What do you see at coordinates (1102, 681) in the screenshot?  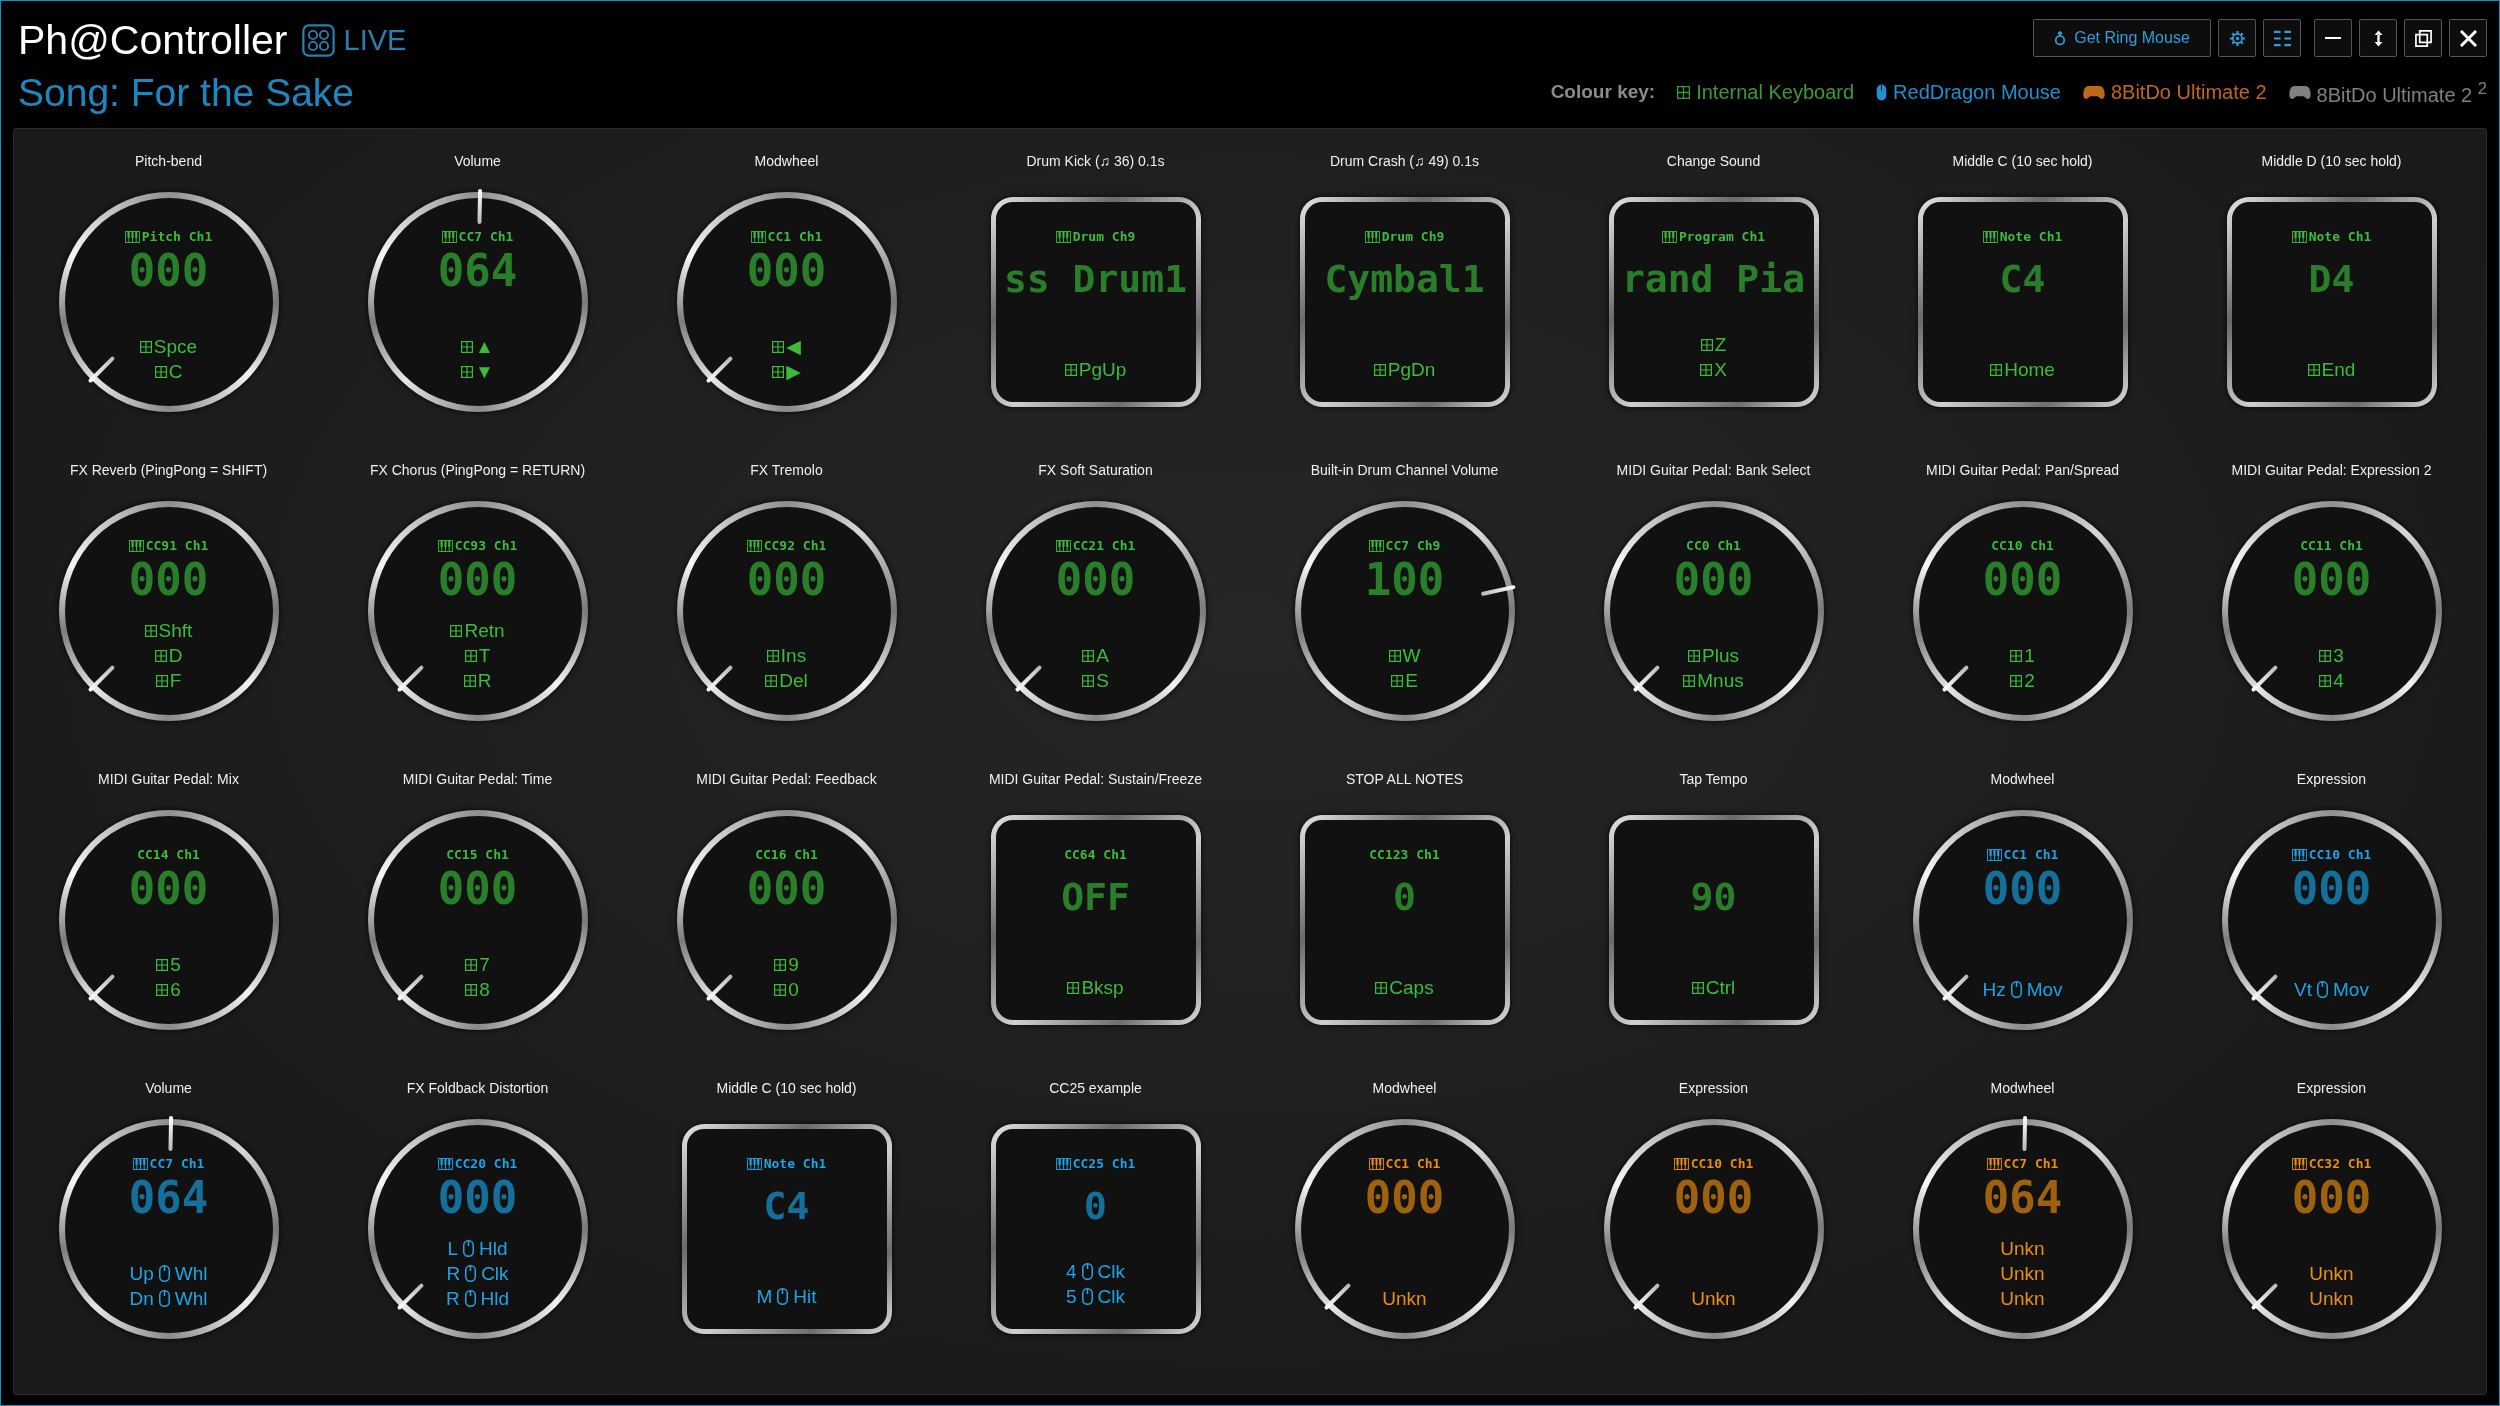 I see `binding-text: S` at bounding box center [1102, 681].